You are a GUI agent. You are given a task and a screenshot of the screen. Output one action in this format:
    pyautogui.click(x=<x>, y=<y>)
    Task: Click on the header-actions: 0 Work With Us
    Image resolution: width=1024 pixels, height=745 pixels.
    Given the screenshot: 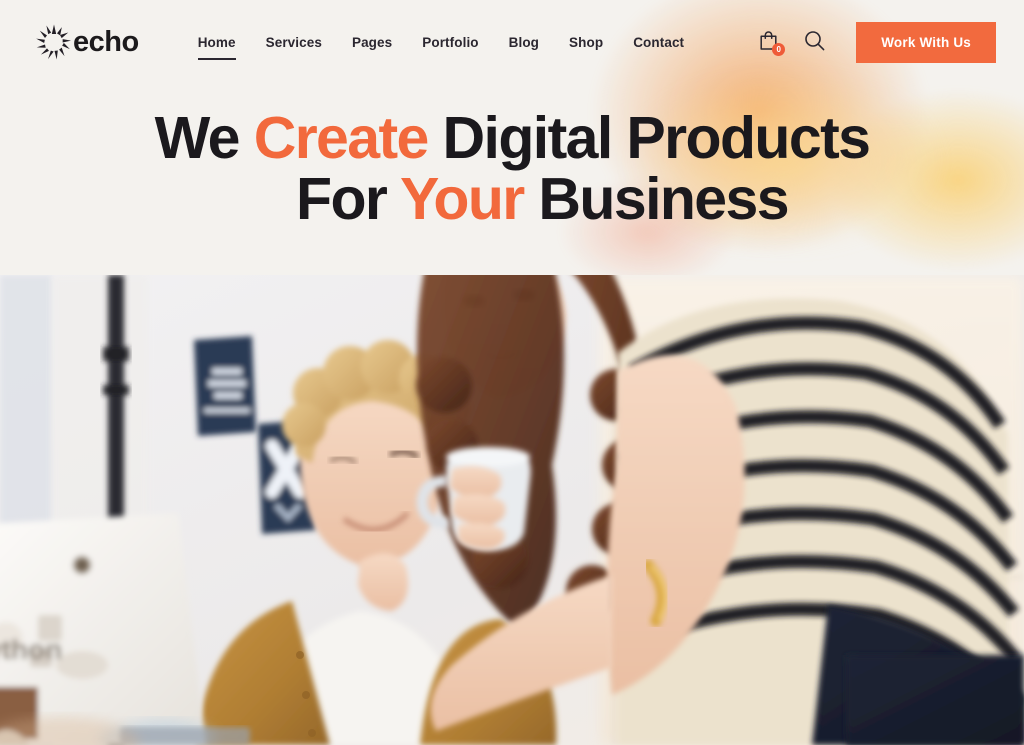 What is the action you would take?
    pyautogui.click(x=876, y=42)
    